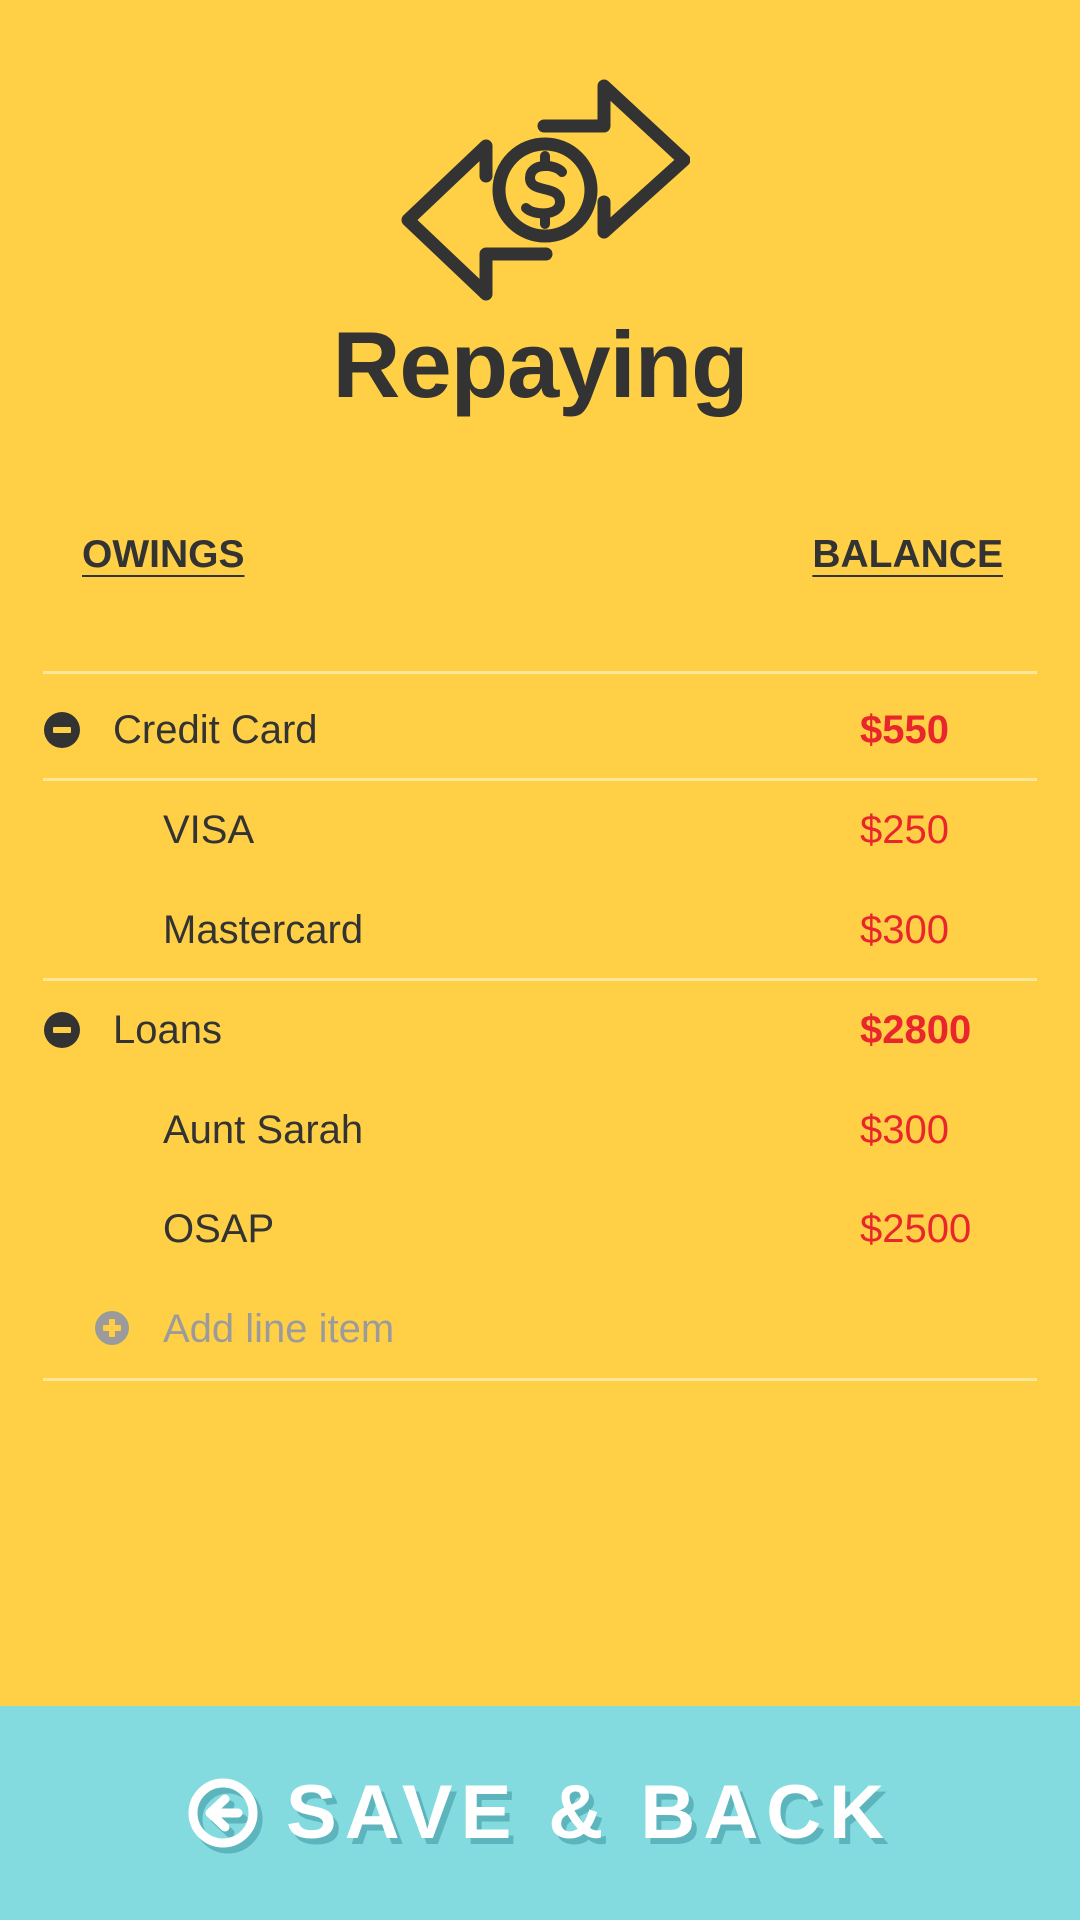 The height and width of the screenshot is (1920, 1080). What do you see at coordinates (540, 1130) in the screenshot?
I see `list-item: Aunt Sarah $300` at bounding box center [540, 1130].